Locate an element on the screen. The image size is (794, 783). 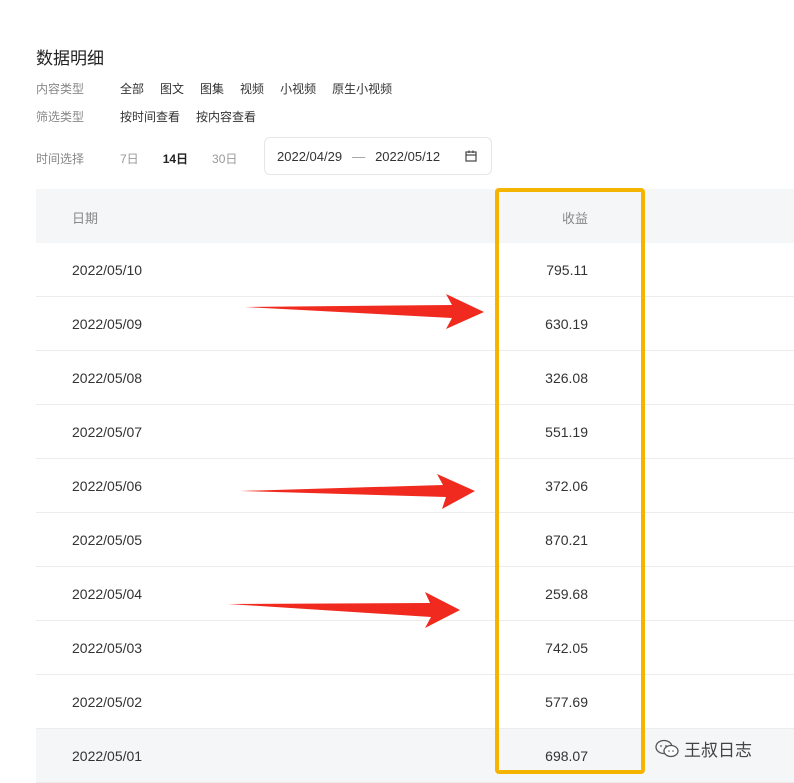
content-type-filter: 内容类型 全部 图文 图集 视频 小视频 原生小视频 is located at coordinates (222, 88).